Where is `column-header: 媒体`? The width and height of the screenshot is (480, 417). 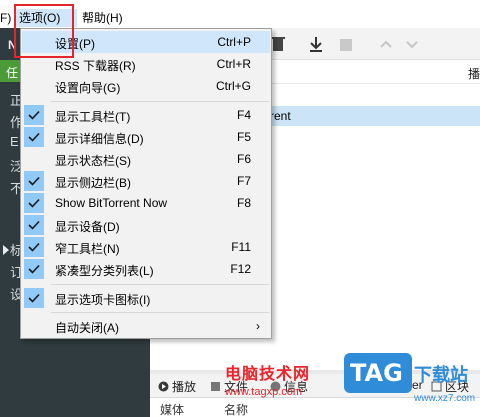
column-header: 媒体 is located at coordinates (172, 409).